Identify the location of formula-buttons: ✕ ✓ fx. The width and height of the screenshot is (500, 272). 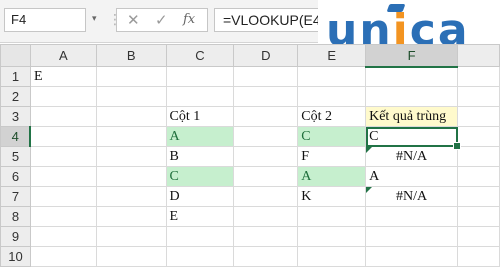
(162, 20).